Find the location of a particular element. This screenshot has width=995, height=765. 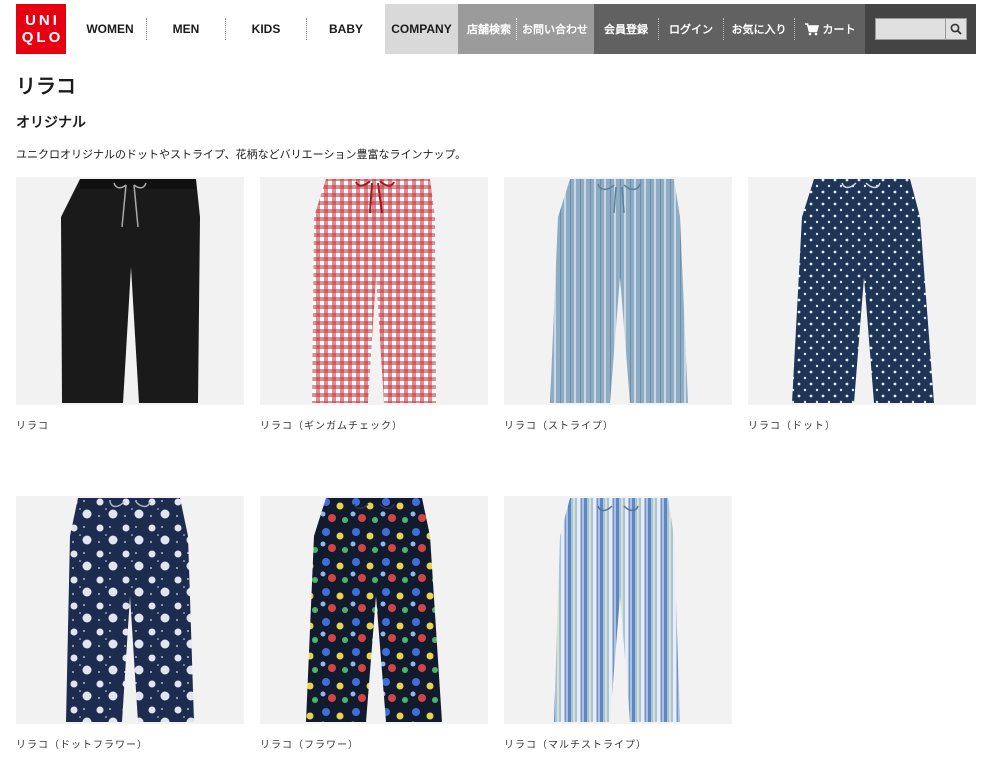

product-card: リラコ（マルチストライプ） is located at coordinates (618, 623).